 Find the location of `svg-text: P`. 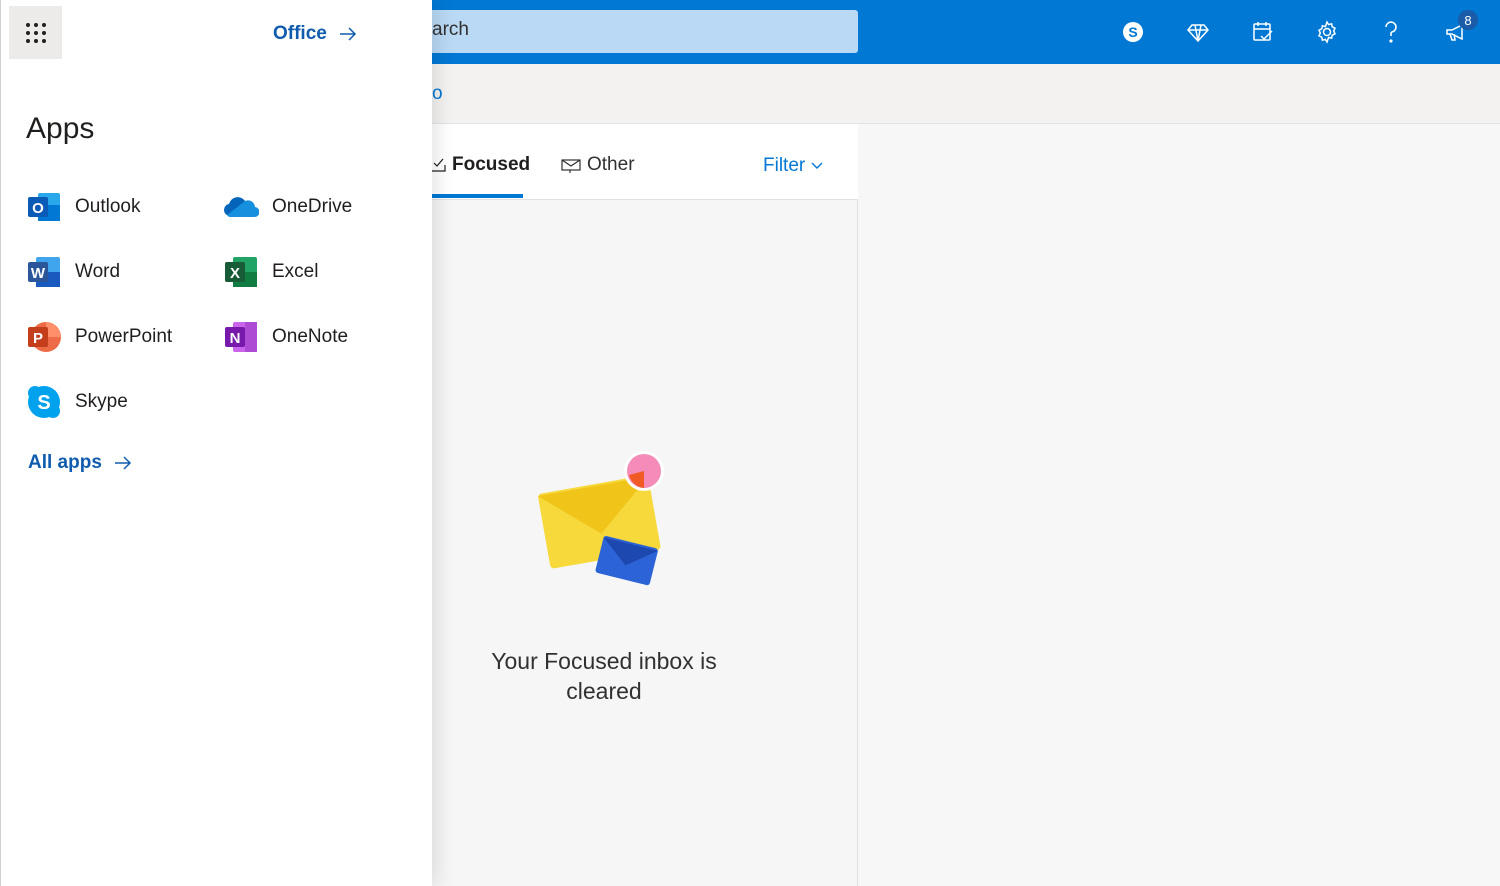

svg-text: P is located at coordinates (38, 338).